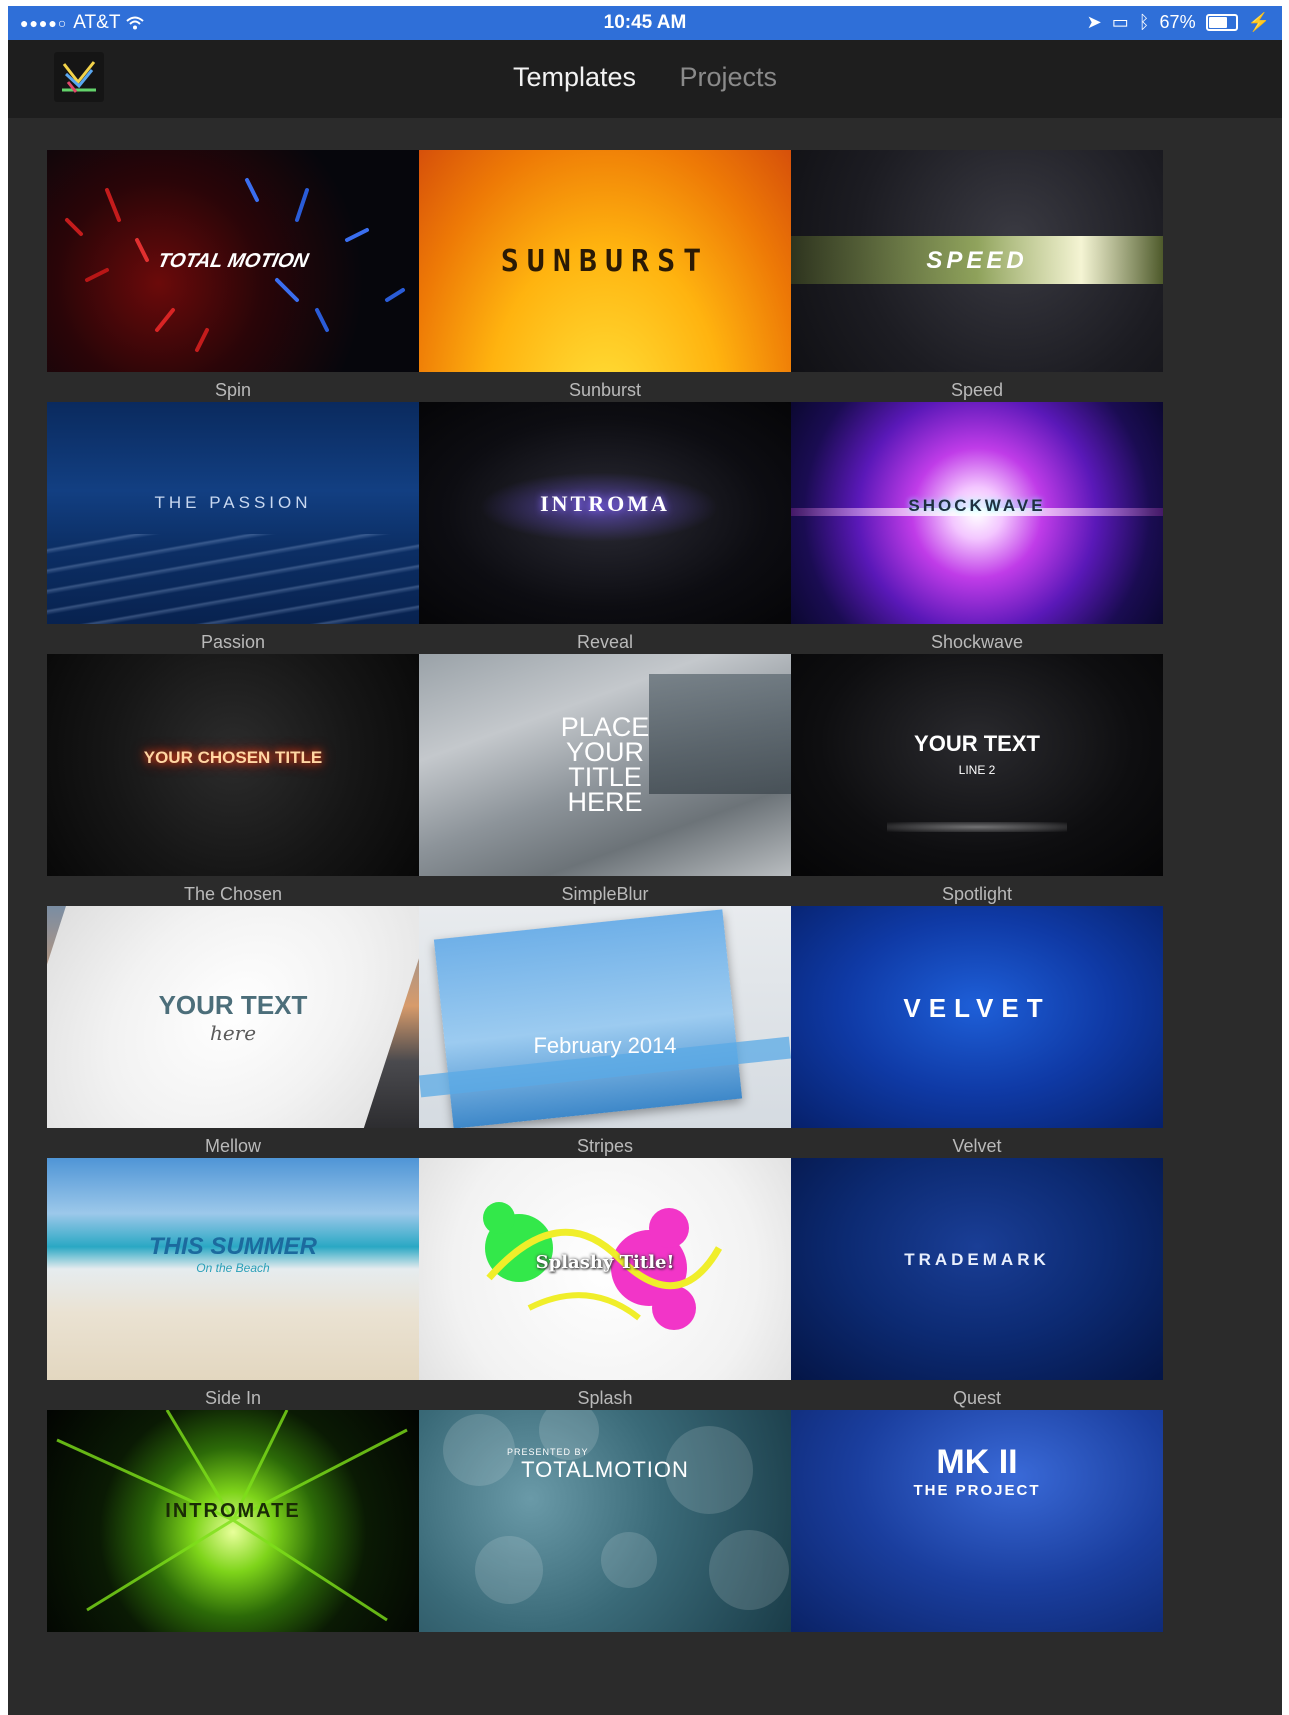  What do you see at coordinates (605, 894) in the screenshot?
I see `template-name: SimpleBlur` at bounding box center [605, 894].